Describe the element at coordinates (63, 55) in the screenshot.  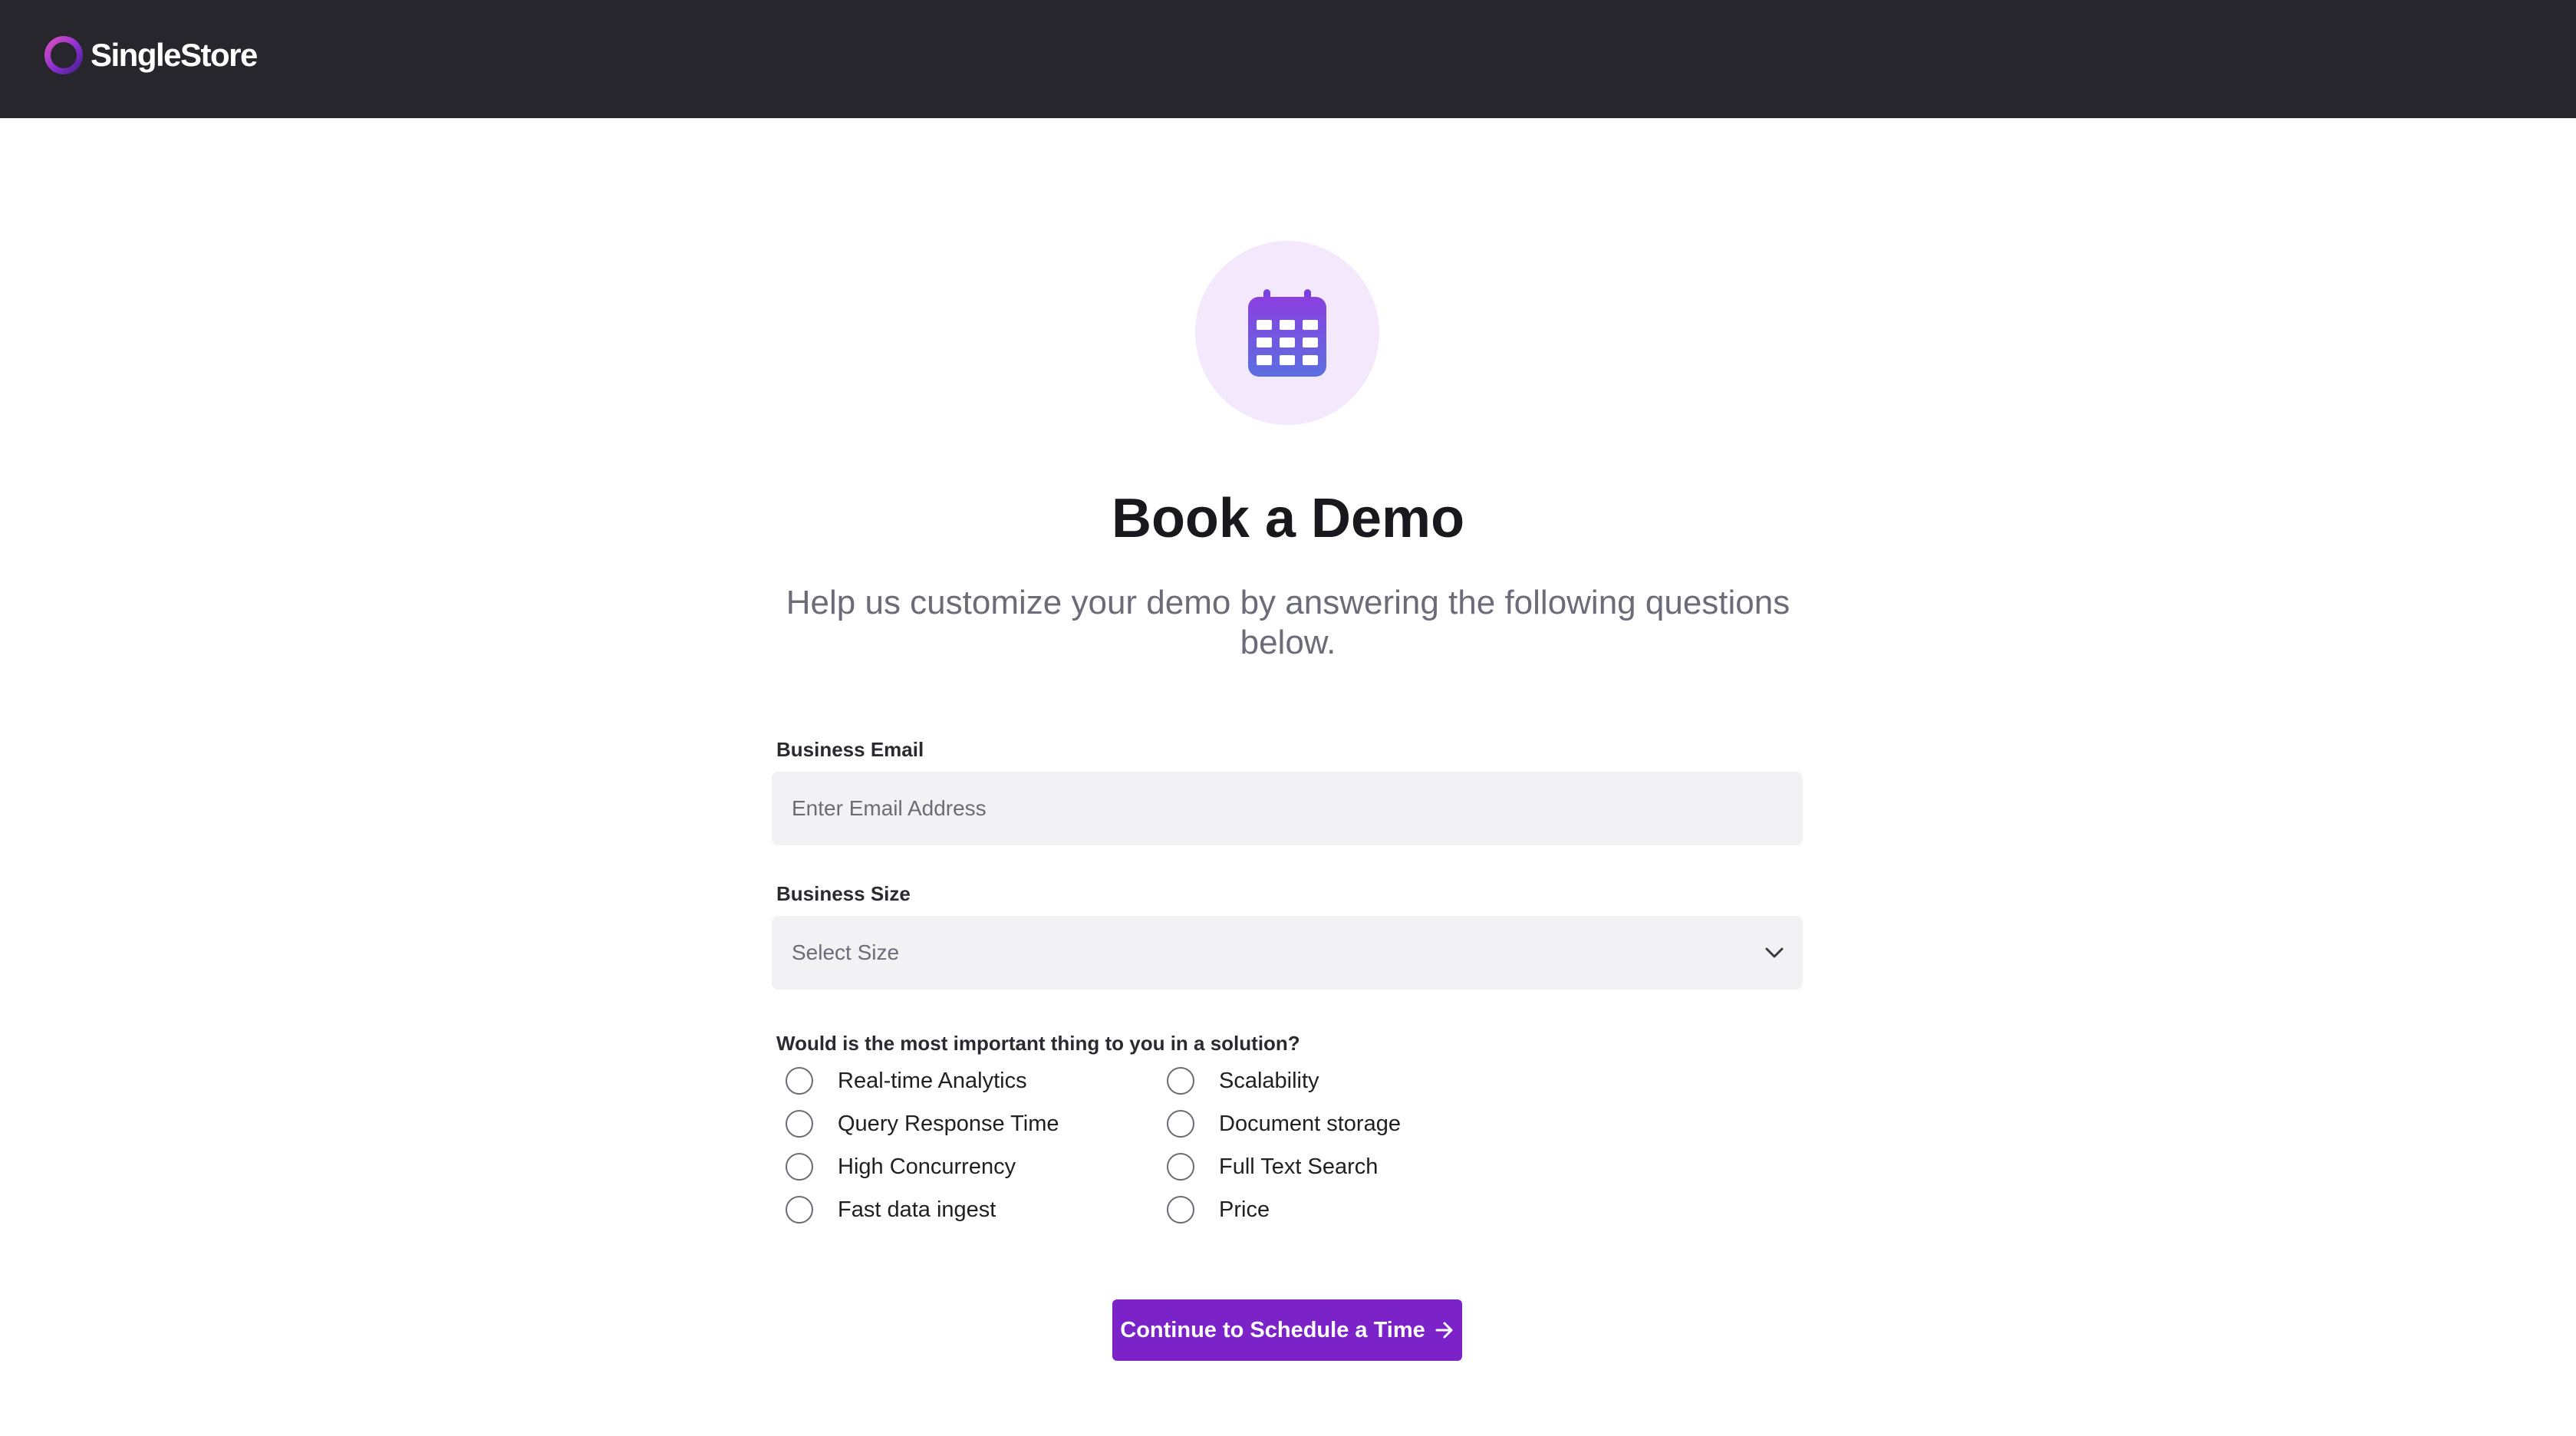
I see `singlestore-logo-icon` at that location.